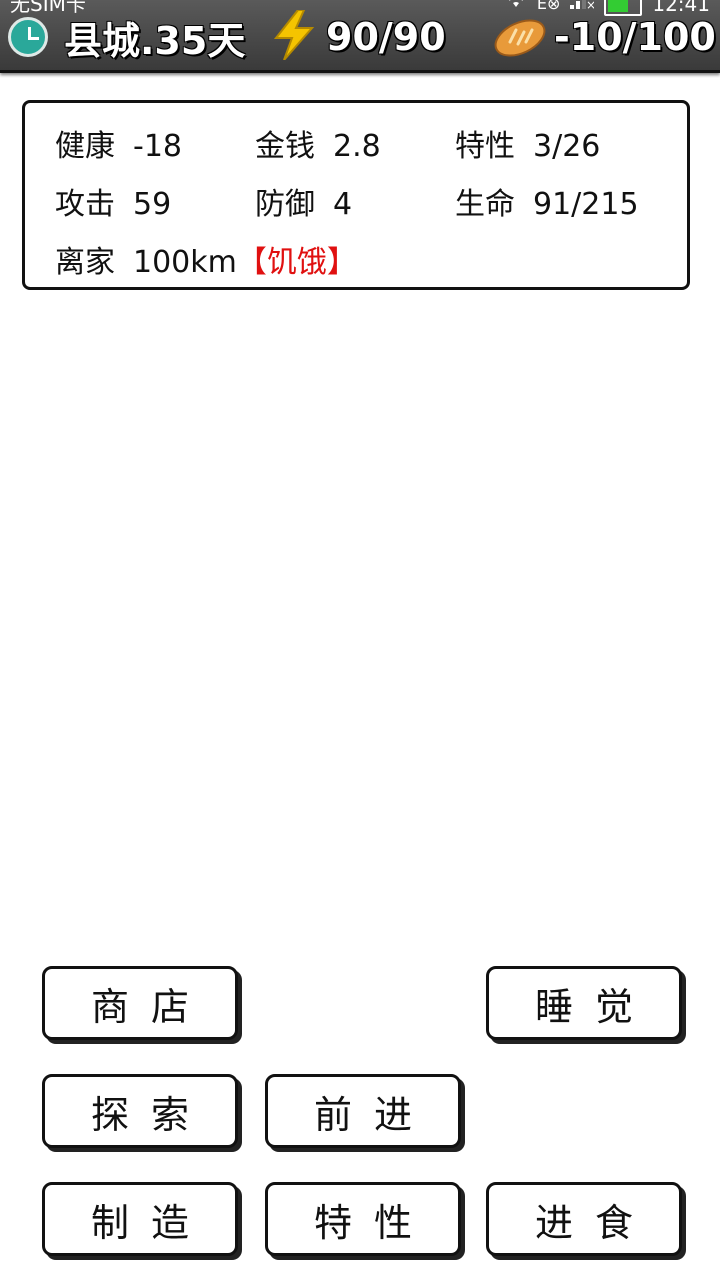 The image size is (720, 1280). What do you see at coordinates (527, 143) in the screenshot?
I see `stat-trait: 特性 3/26` at bounding box center [527, 143].